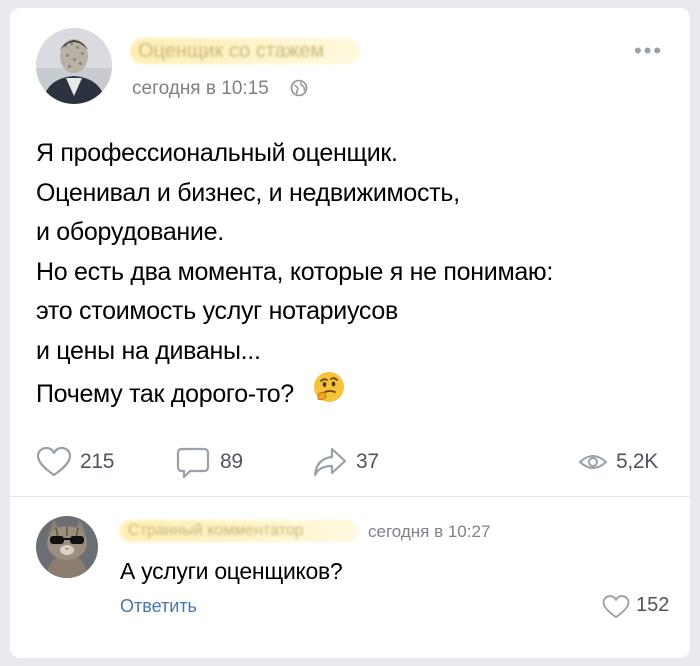 The height and width of the screenshot is (666, 700). Describe the element at coordinates (97, 461) in the screenshot. I see `like-count: 215` at that location.